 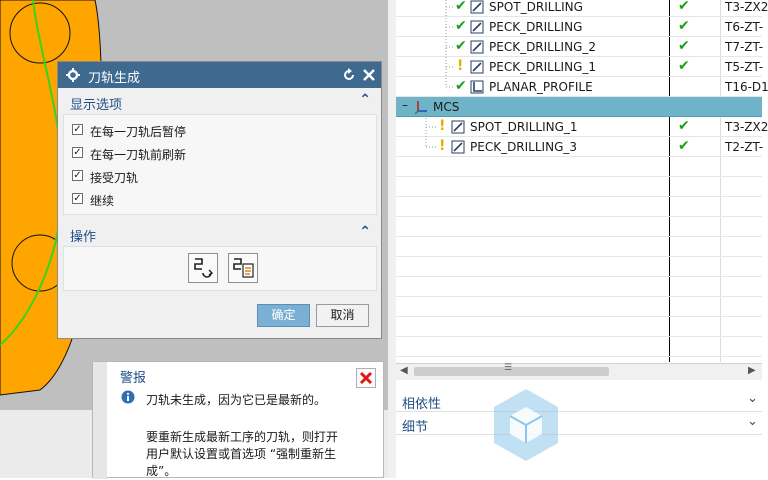 What do you see at coordinates (526, 425) in the screenshot?
I see `watermark-cube-icon` at bounding box center [526, 425].